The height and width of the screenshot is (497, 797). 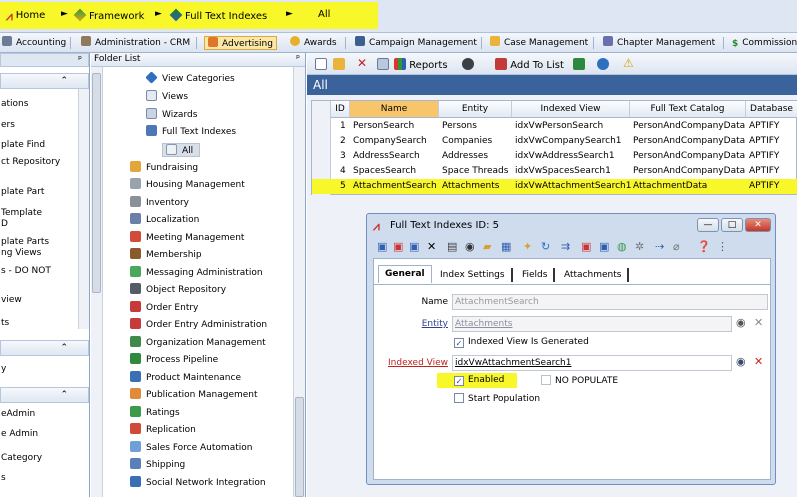 I want to click on folder-item-membership: Membership, so click(x=166, y=255).